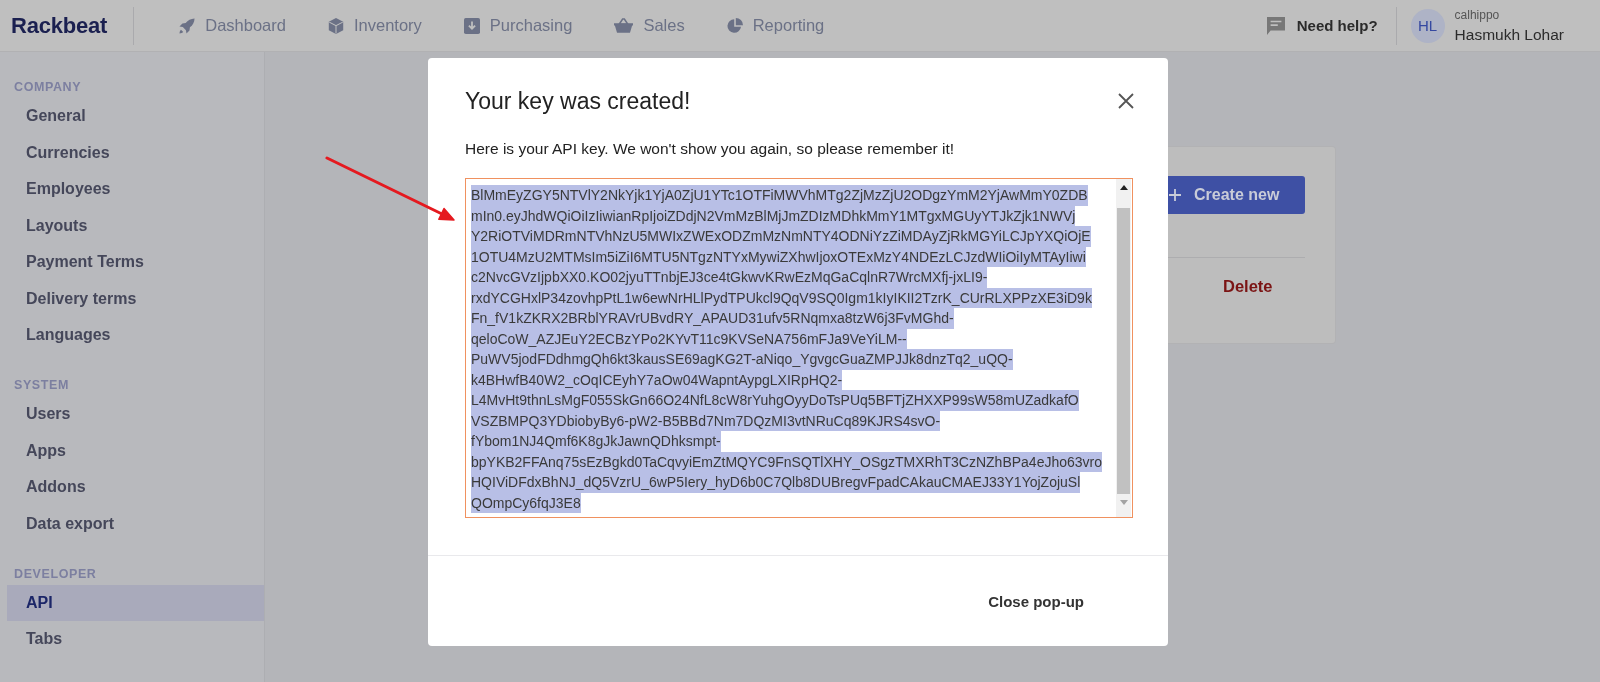 The height and width of the screenshot is (682, 1600). What do you see at coordinates (471, 25) in the screenshot?
I see `download-tray-icon` at bounding box center [471, 25].